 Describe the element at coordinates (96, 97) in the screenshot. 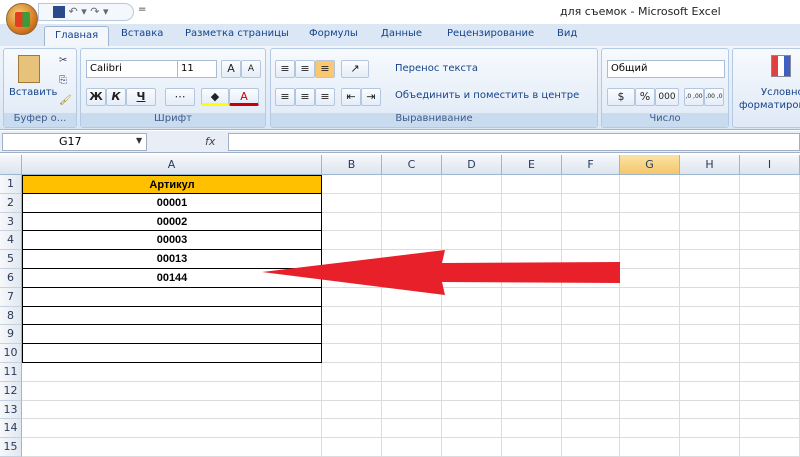

I see `bold-button: Ж` at that location.